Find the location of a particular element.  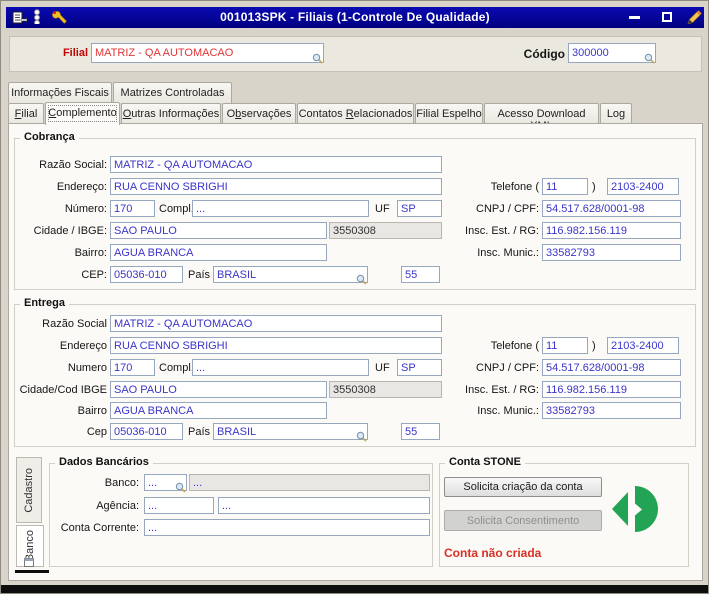

minimize-button is located at coordinates (634, 17).